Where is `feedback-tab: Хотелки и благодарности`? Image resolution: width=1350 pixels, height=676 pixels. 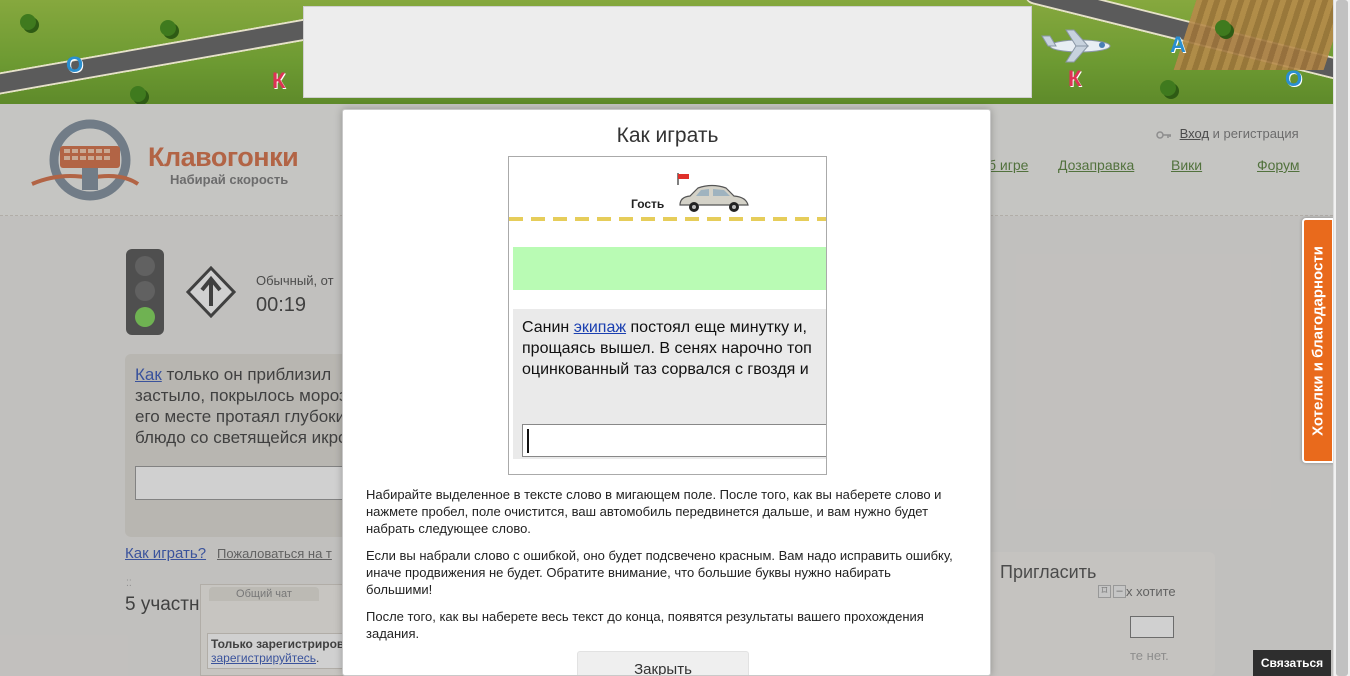 feedback-tab: Хотелки и благодарности is located at coordinates (1318, 340).